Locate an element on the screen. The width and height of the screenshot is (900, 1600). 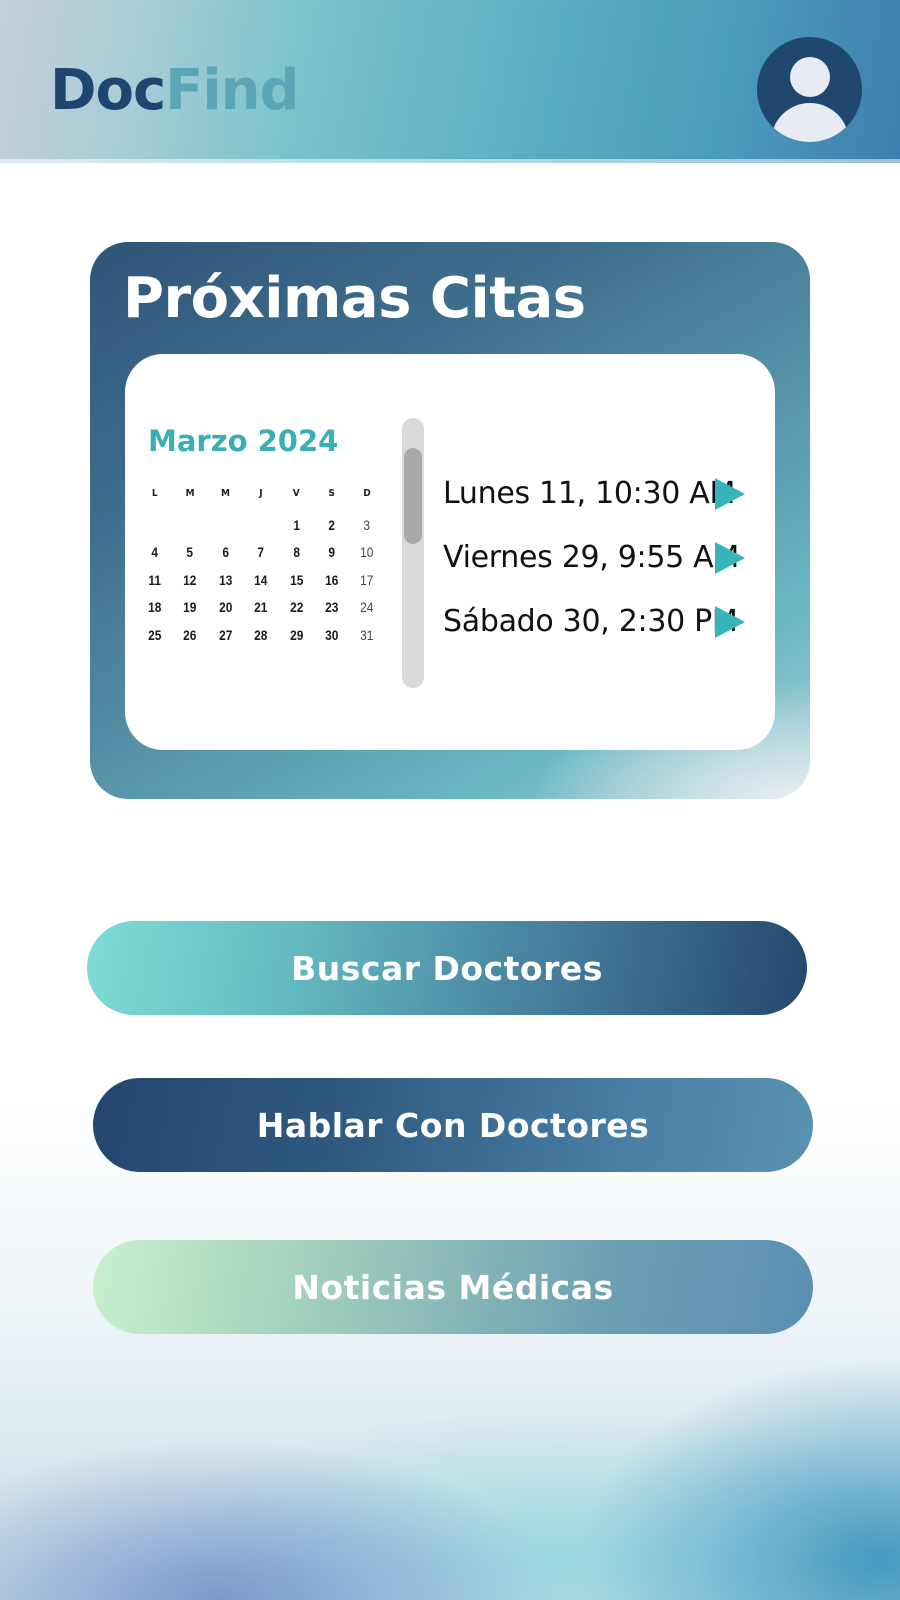
calendar-day: 26 is located at coordinates (190, 636).